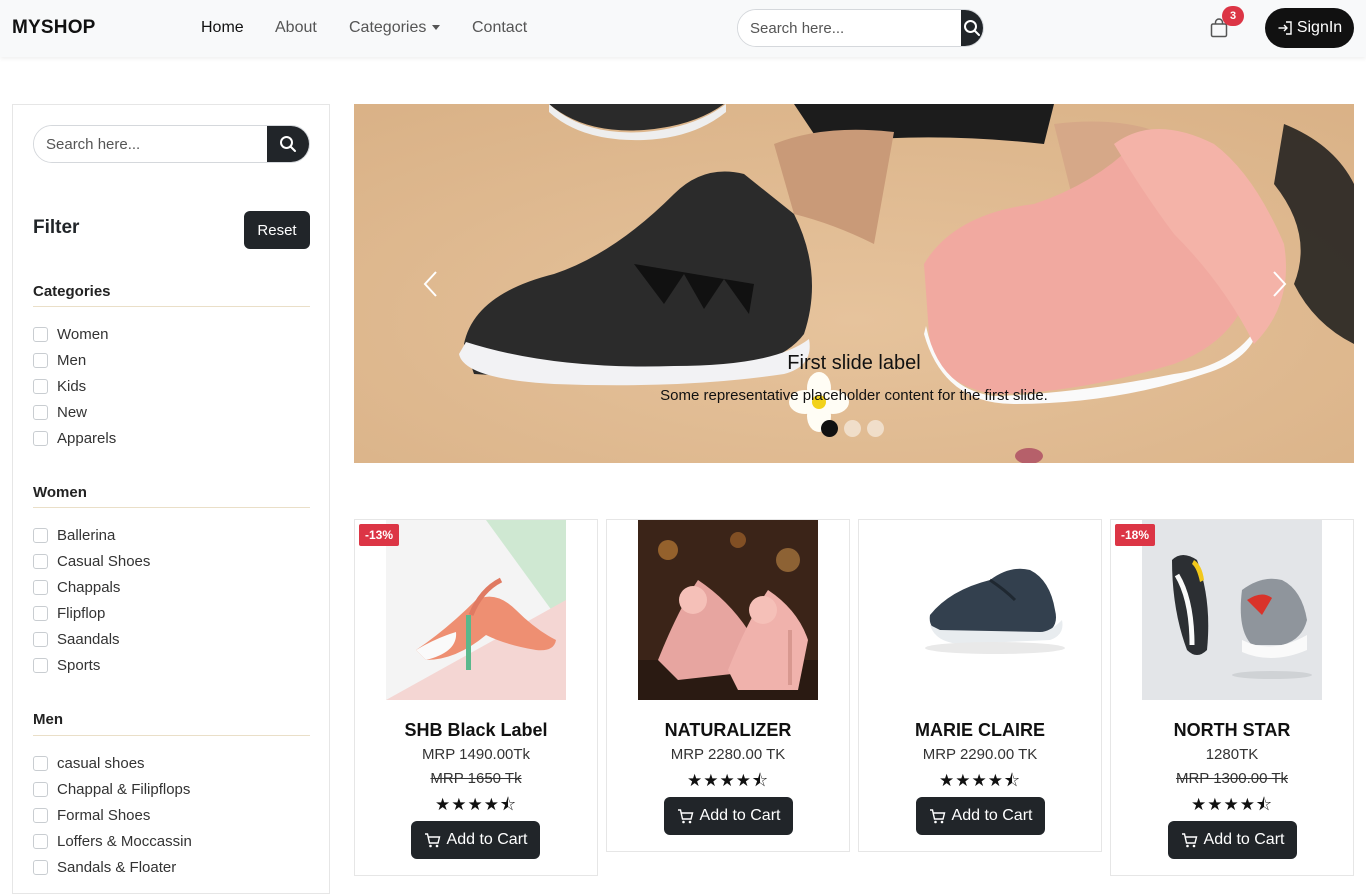 This screenshot has height=894, width=1366. What do you see at coordinates (74, 438) in the screenshot?
I see `filter-option: Apparels` at bounding box center [74, 438].